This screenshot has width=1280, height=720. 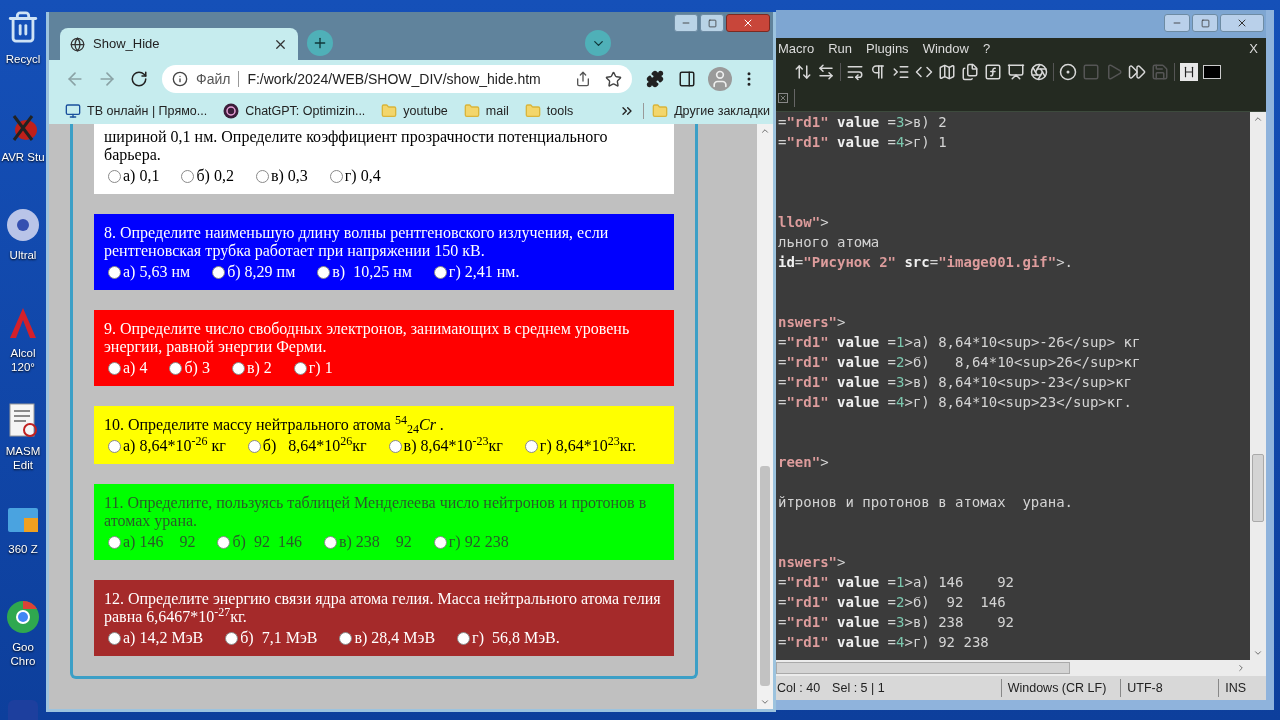 I want to click on answer-option: в) 10,25 нм, so click(x=364, y=272).